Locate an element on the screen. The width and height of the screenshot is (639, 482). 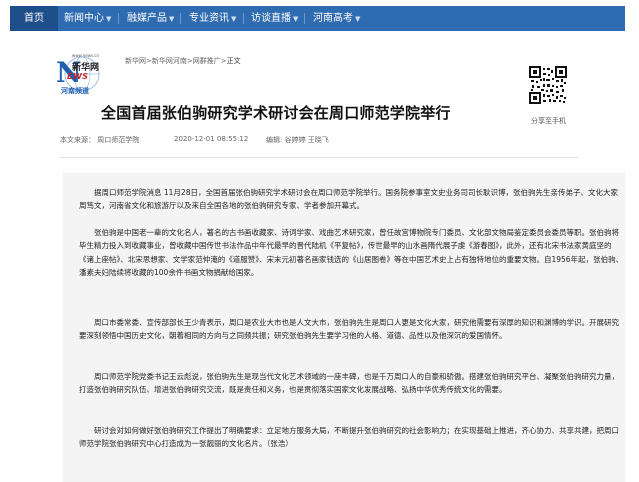
qr-label: 分享至手机 is located at coordinates (548, 121).